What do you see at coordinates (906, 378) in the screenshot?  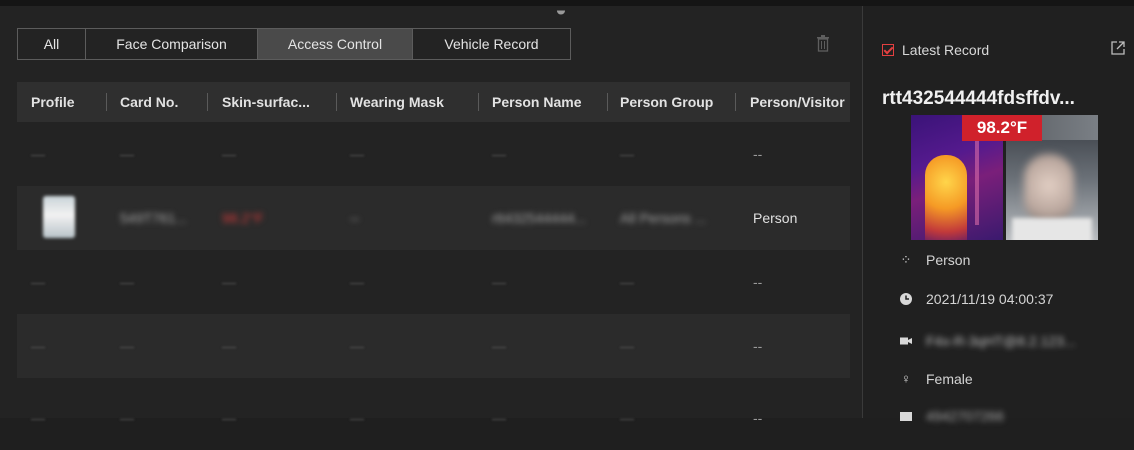 I see `female-icon: ♀` at bounding box center [906, 378].